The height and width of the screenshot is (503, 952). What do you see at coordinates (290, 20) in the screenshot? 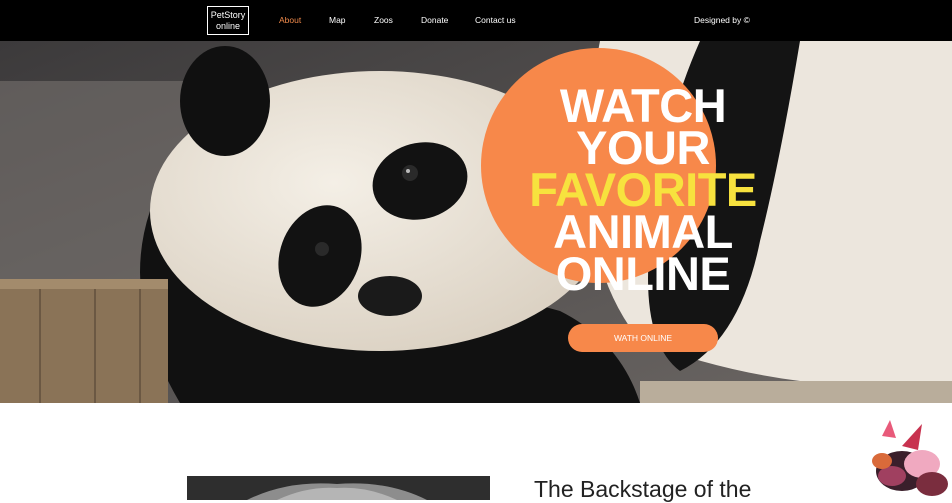
I see `nav-link-about: About` at bounding box center [290, 20].